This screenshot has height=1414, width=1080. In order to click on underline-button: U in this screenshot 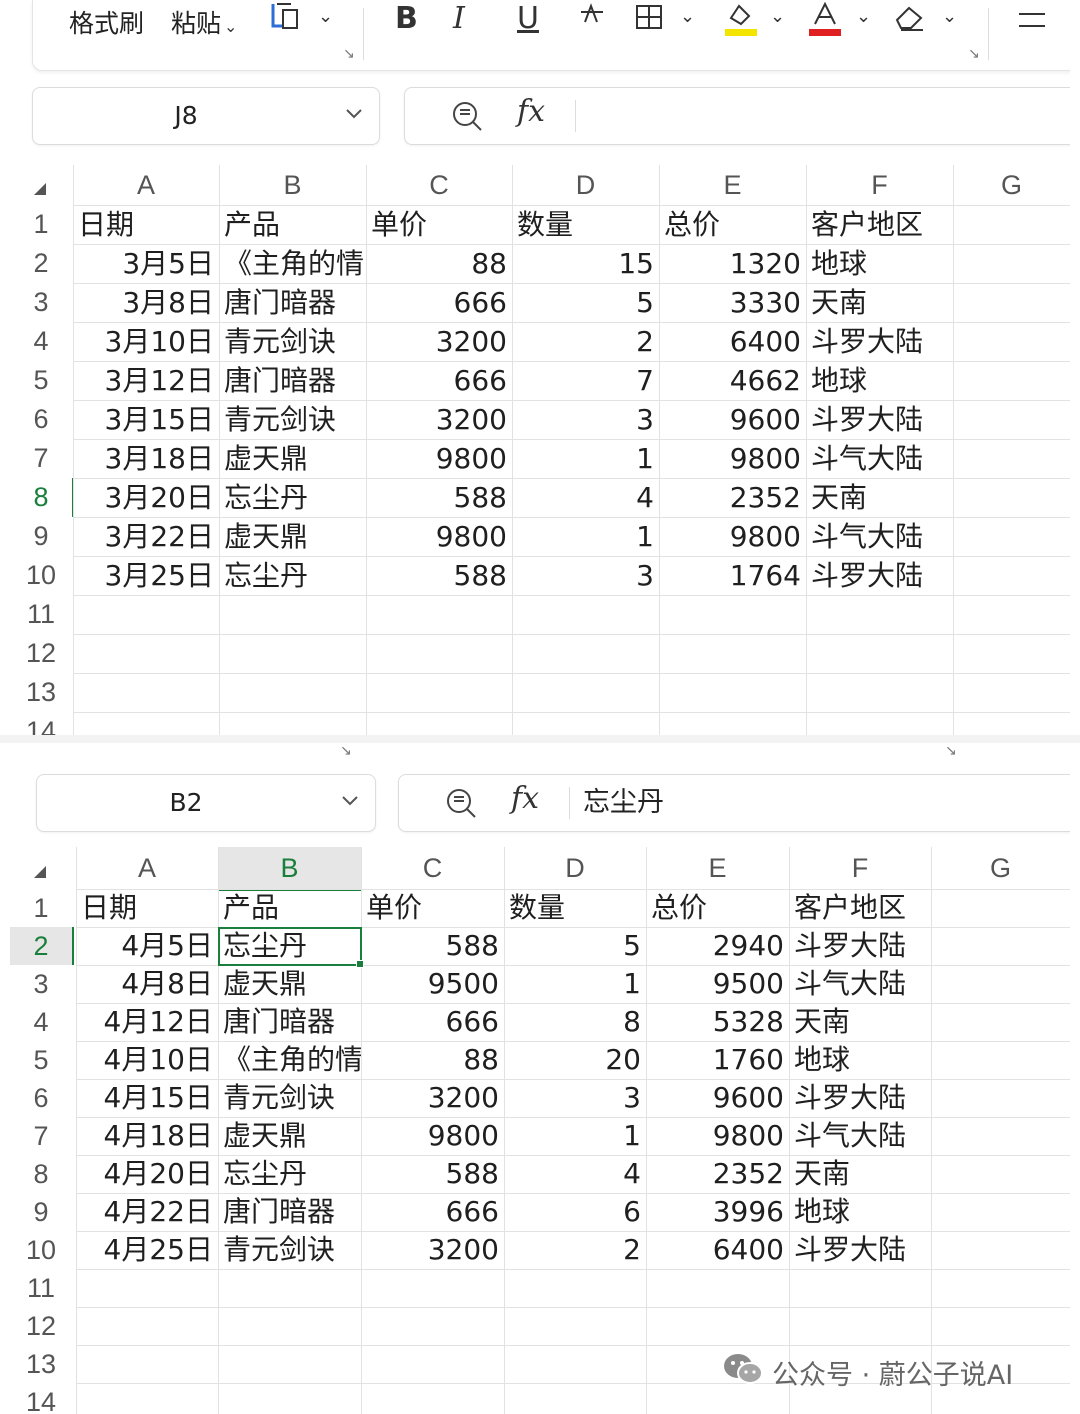, I will do `click(528, 19)`.